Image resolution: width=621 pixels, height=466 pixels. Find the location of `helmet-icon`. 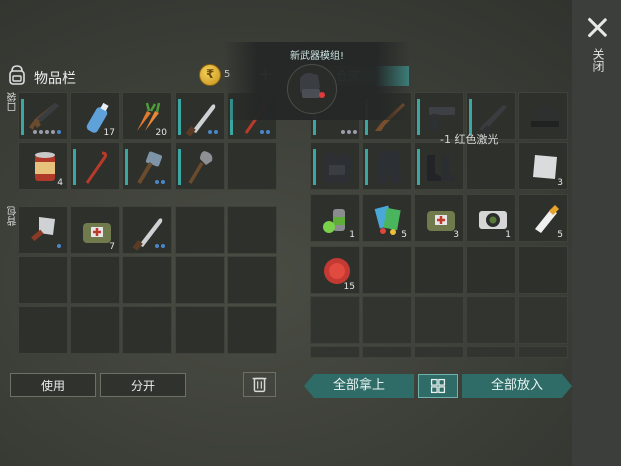

helmet-icon is located at coordinates (545, 116).